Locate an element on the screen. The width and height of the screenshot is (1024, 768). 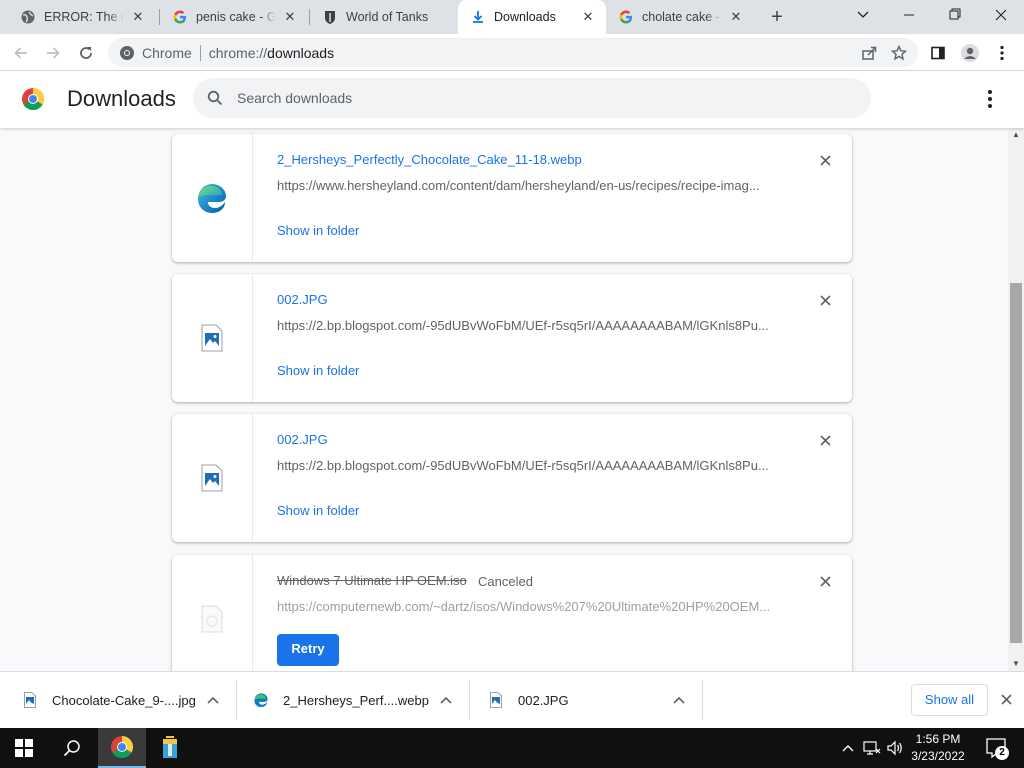
browser-toolbar: Chrome chrome://downloads is located at coordinates (512, 52).